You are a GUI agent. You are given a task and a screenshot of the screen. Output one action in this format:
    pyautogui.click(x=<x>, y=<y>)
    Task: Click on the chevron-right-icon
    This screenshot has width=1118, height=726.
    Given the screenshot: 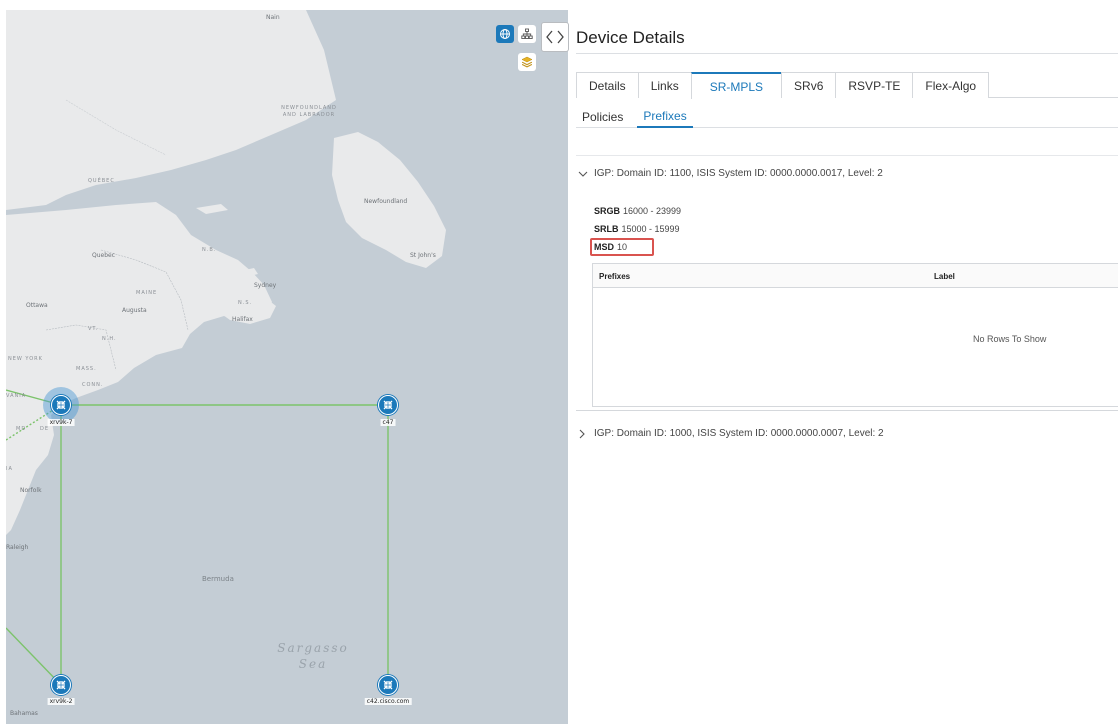 What is the action you would take?
    pyautogui.click(x=584, y=434)
    